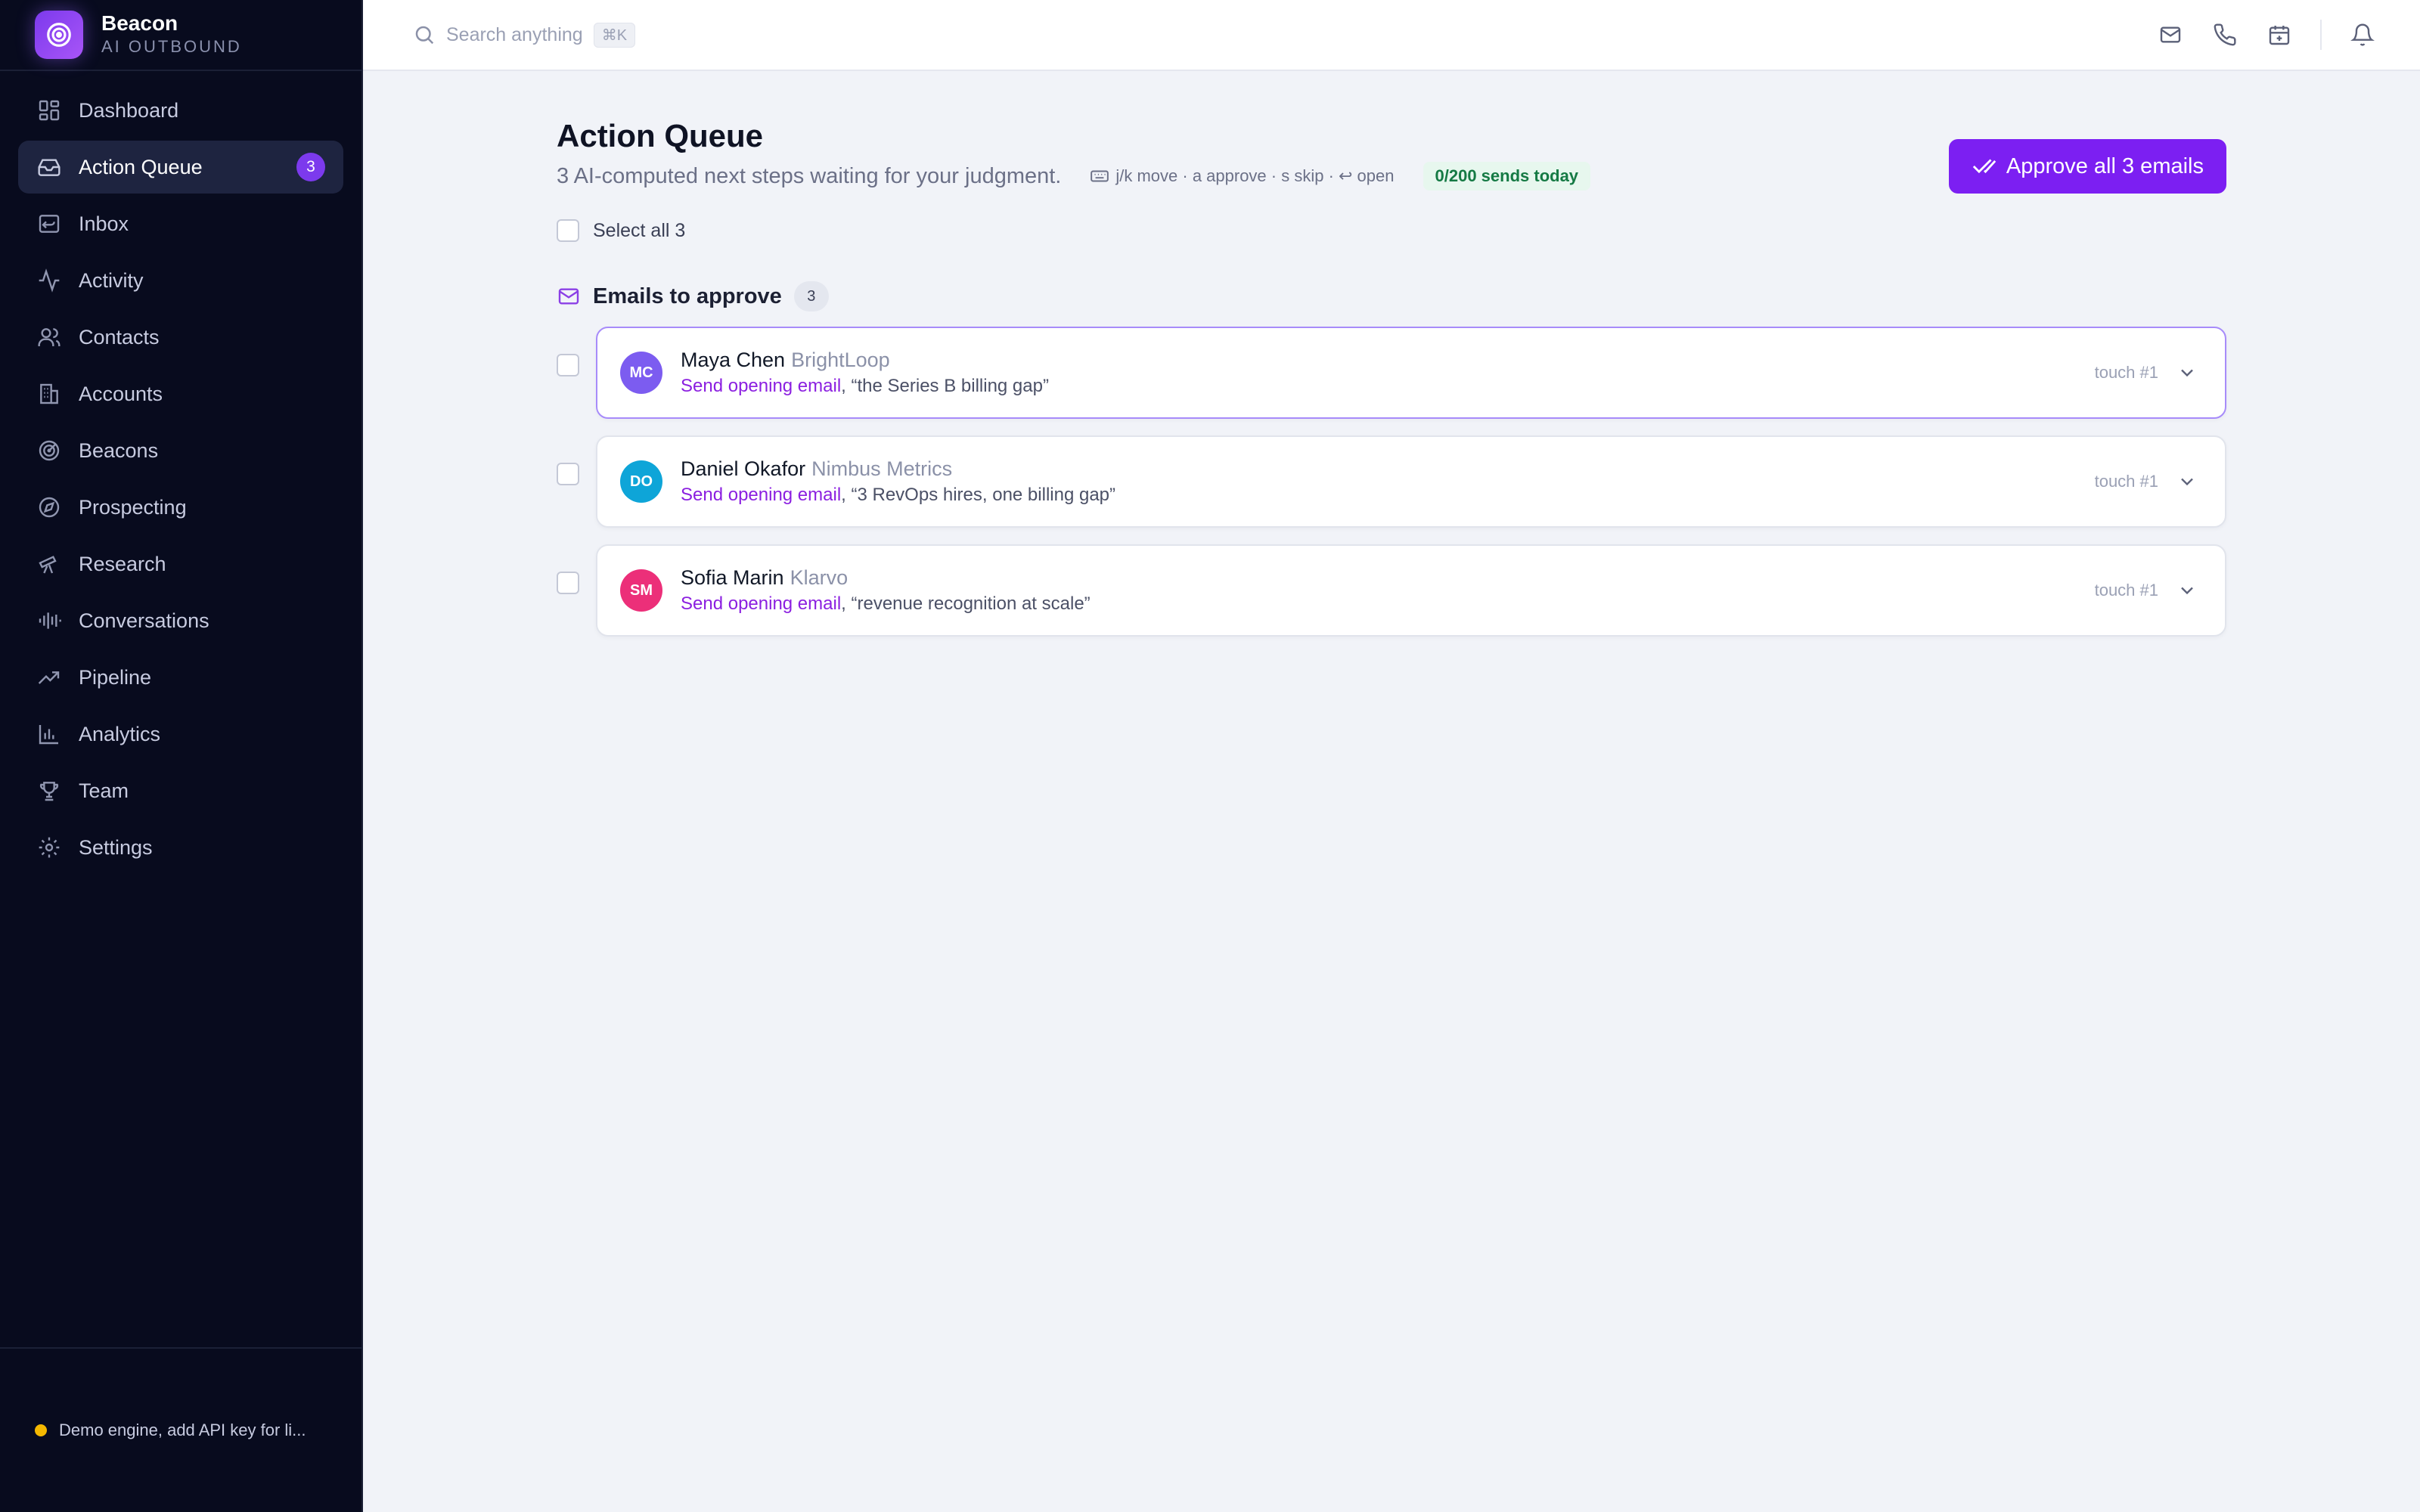  Describe the element at coordinates (180, 337) in the screenshot. I see `sidebar-item-contacts: Contacts` at that location.